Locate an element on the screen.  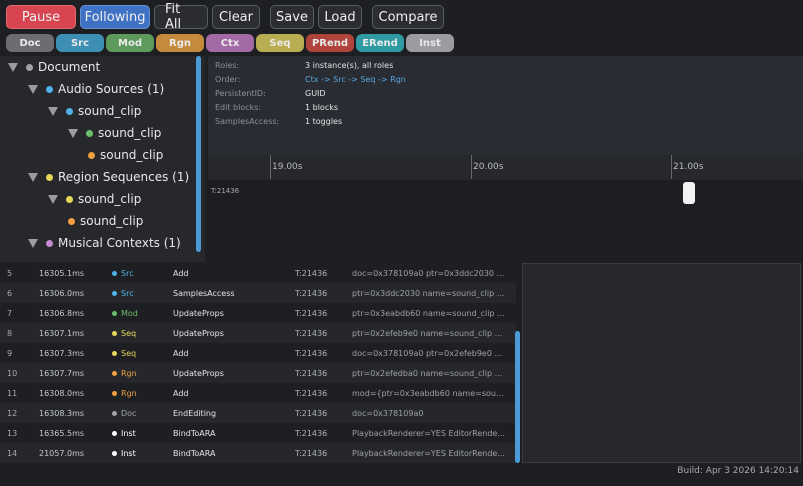
log-index: 11 is located at coordinates (12, 393).